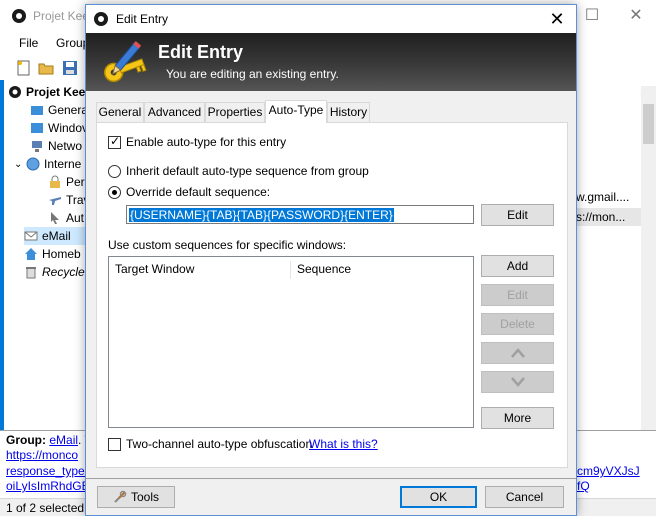  I want to click on tools-button-label: Tools, so click(144, 497).